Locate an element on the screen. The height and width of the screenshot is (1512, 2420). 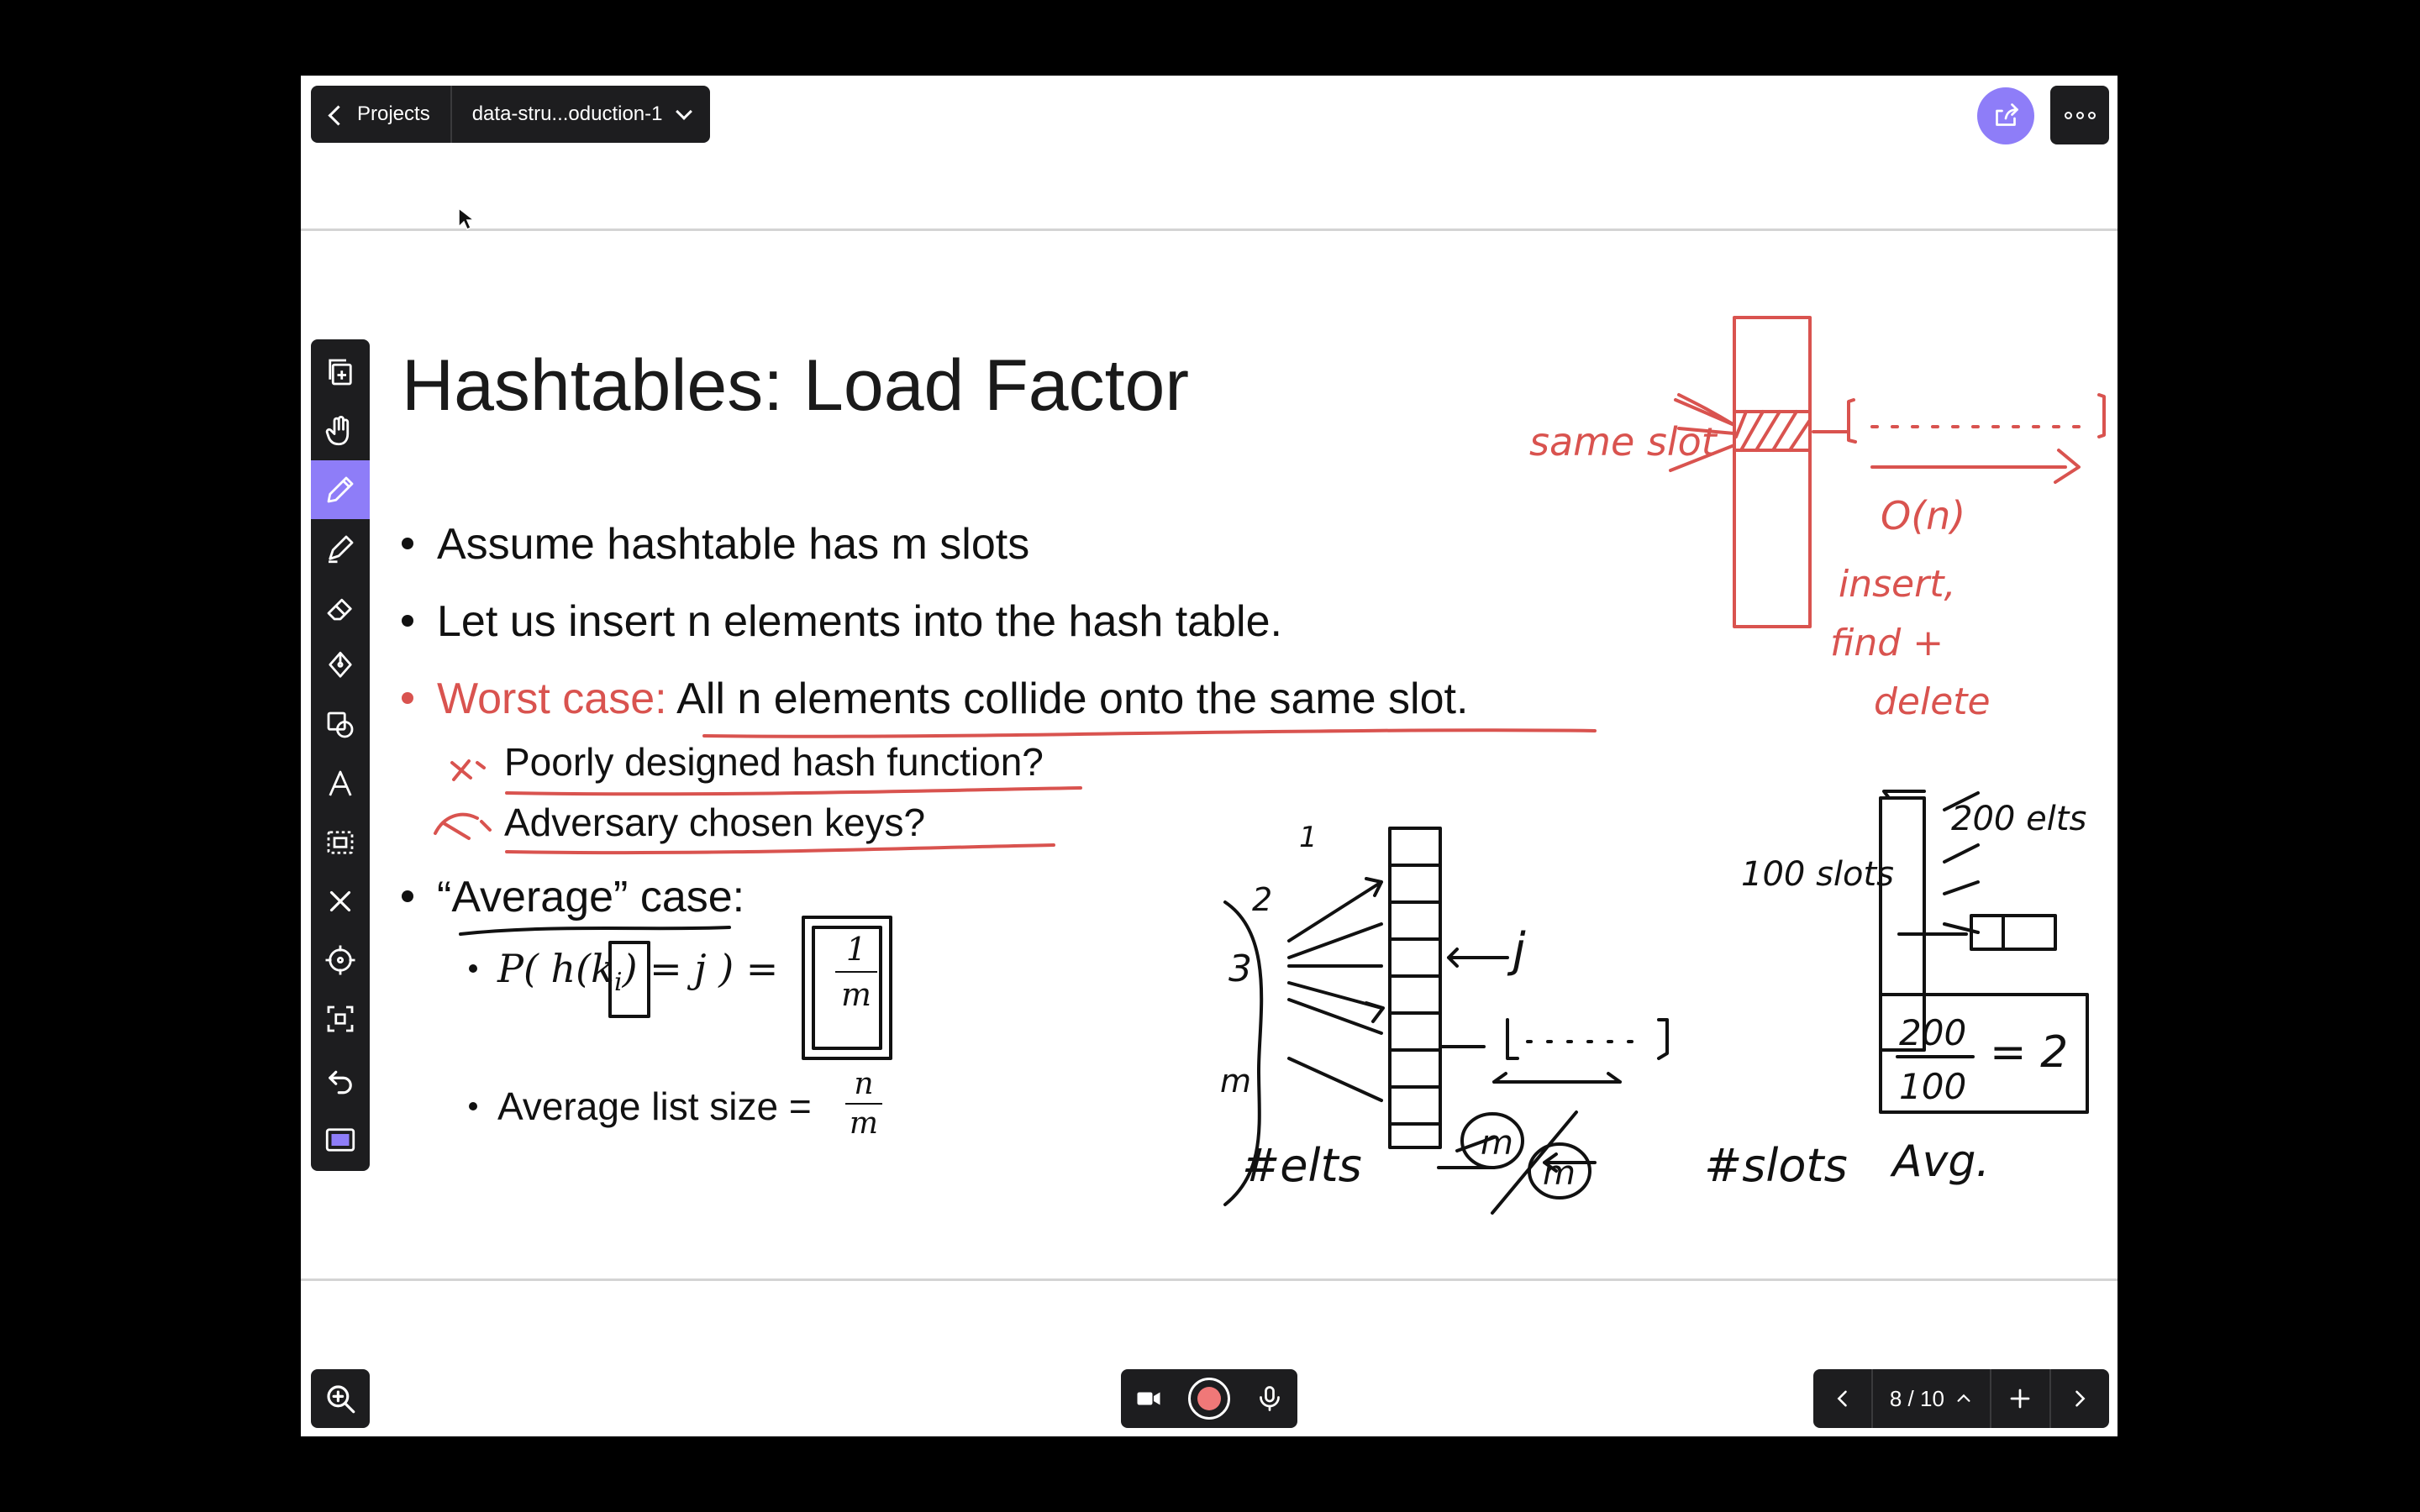
record-button is located at coordinates (1208, 1399).